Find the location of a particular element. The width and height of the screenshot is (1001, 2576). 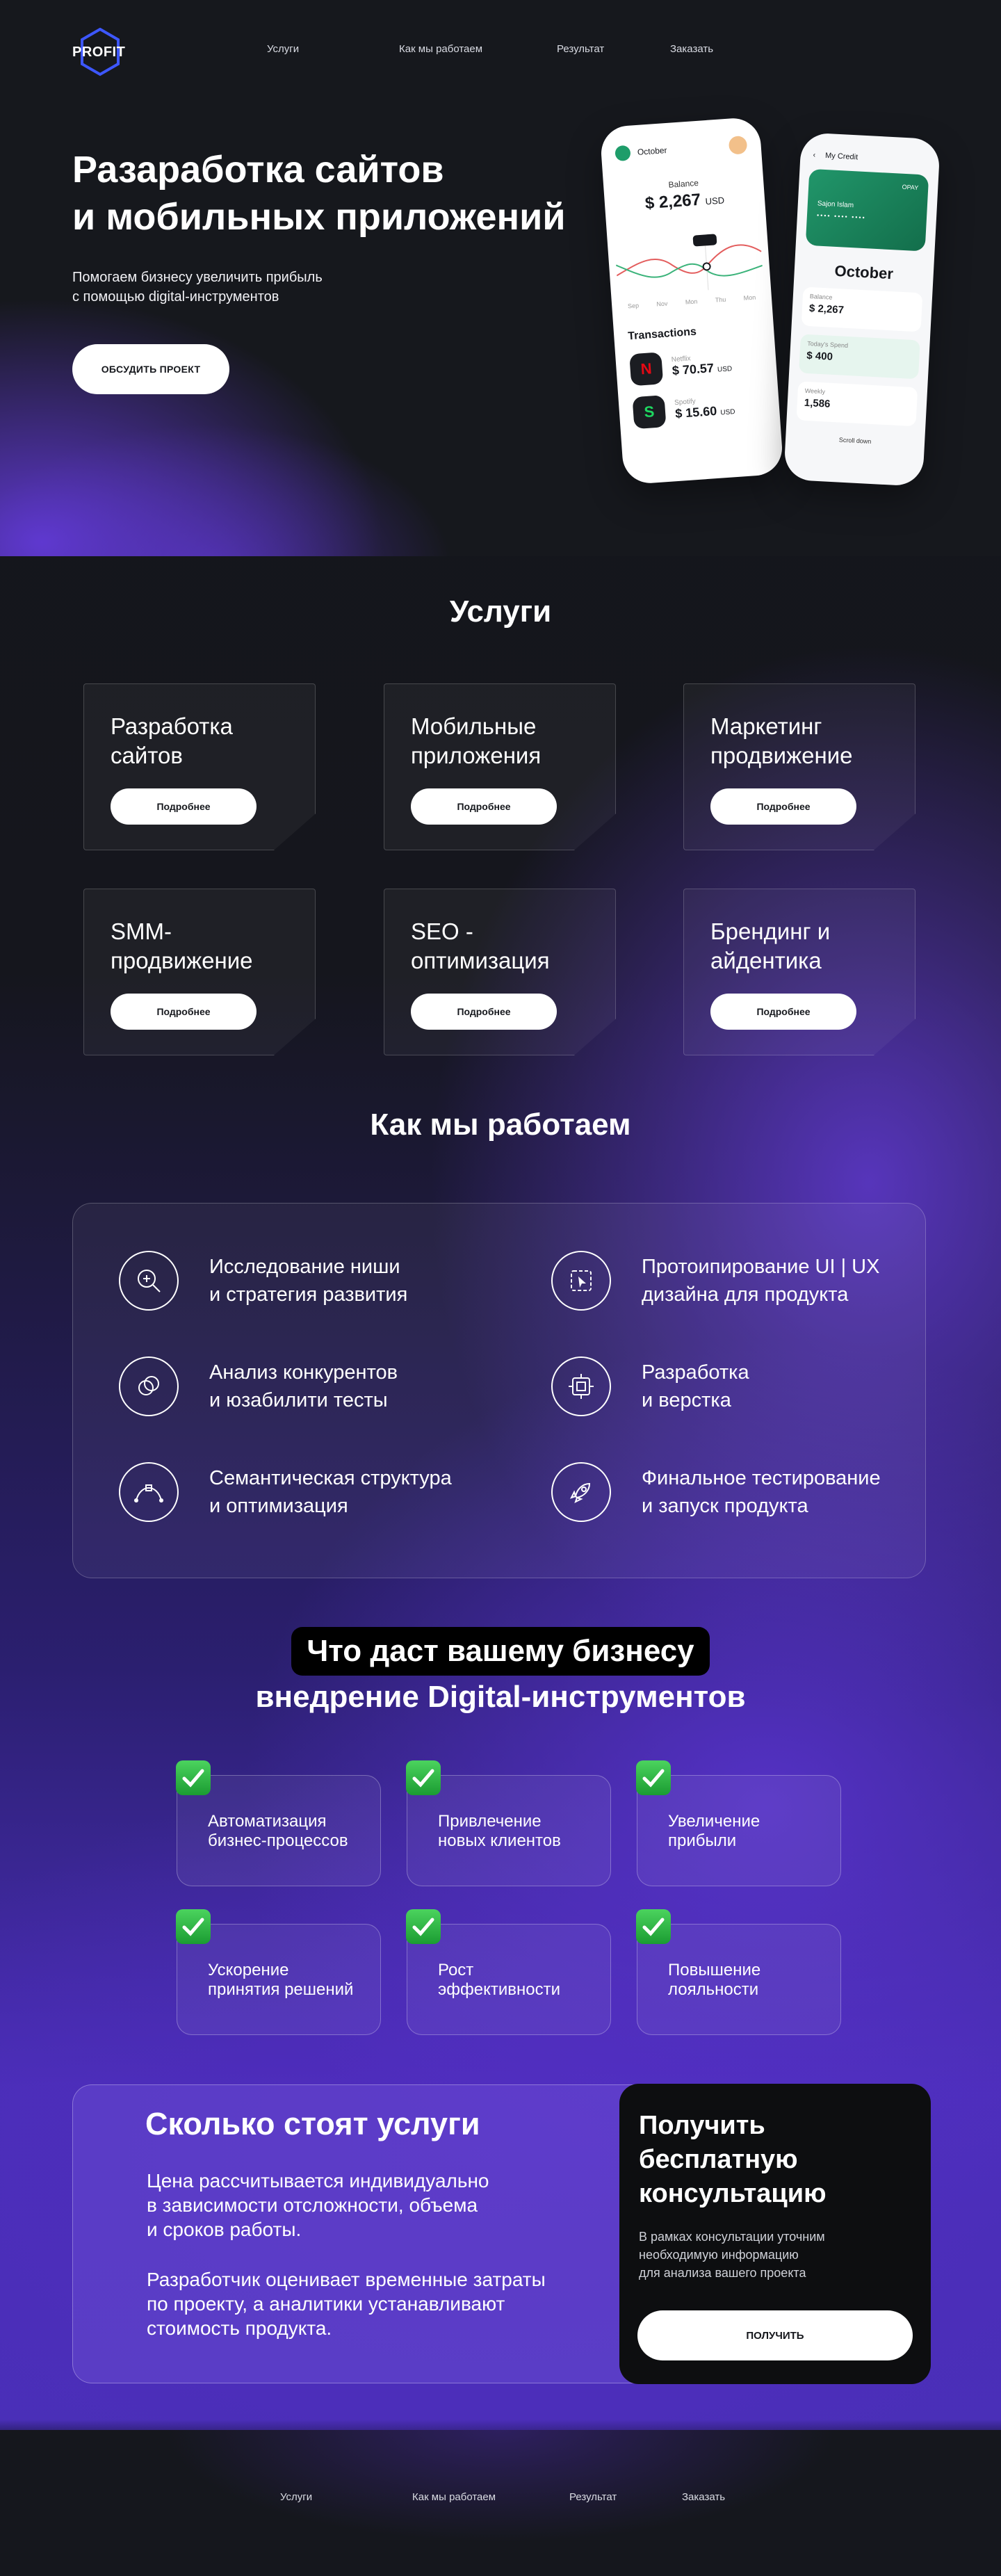

service-card: Брендинг и айдентика Подробнее is located at coordinates (799, 972).